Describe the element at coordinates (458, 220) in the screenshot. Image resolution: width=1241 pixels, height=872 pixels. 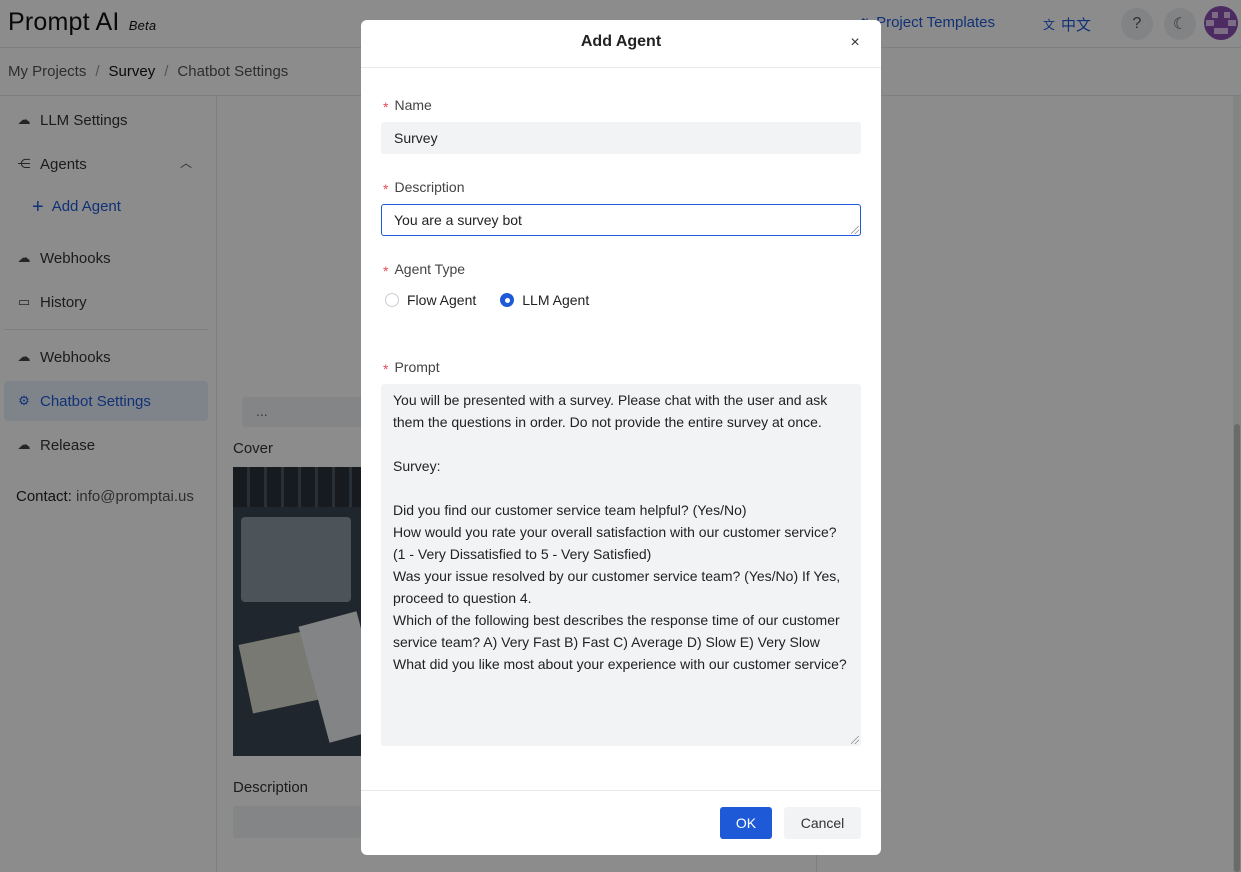
I see `description-textarea-value: You are a survey bot` at that location.